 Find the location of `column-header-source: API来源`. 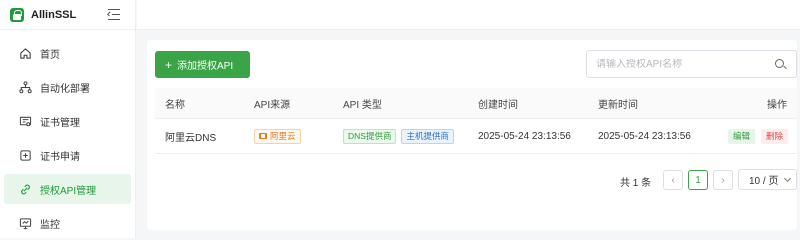

column-header-source: API来源 is located at coordinates (272, 105).